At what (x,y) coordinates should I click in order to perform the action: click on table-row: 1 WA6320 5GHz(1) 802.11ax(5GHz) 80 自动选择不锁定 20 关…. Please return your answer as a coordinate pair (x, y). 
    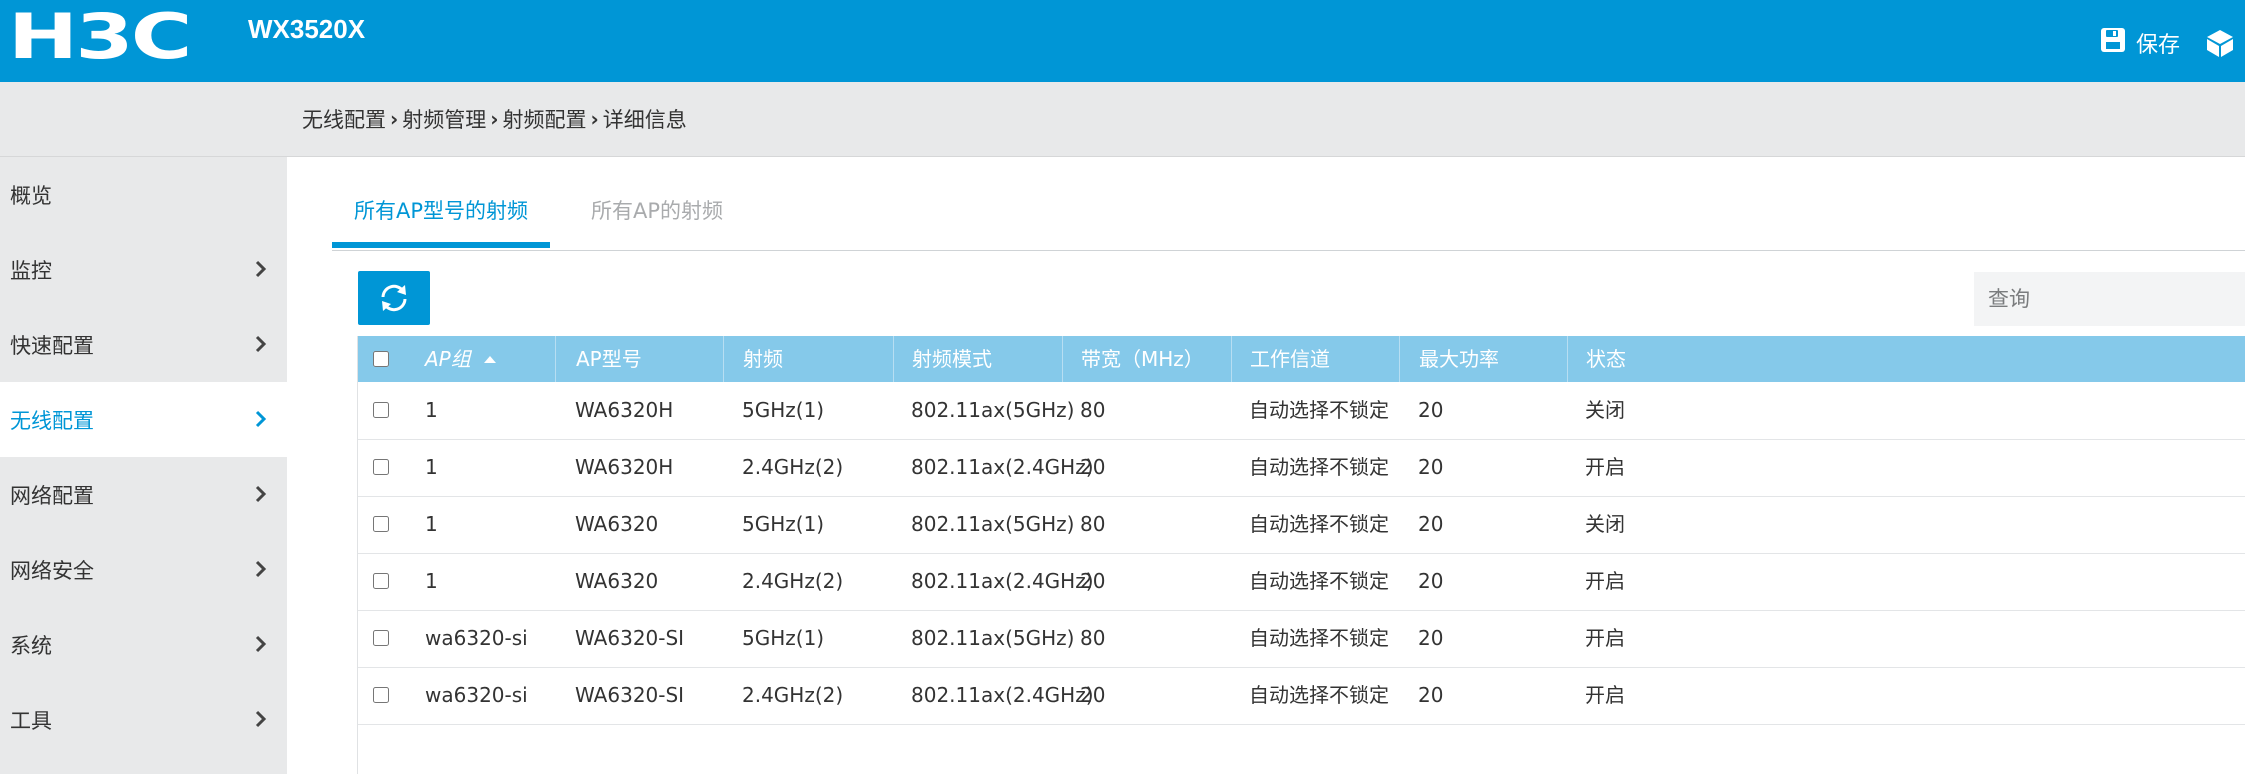
    Looking at the image, I should click on (1301, 525).